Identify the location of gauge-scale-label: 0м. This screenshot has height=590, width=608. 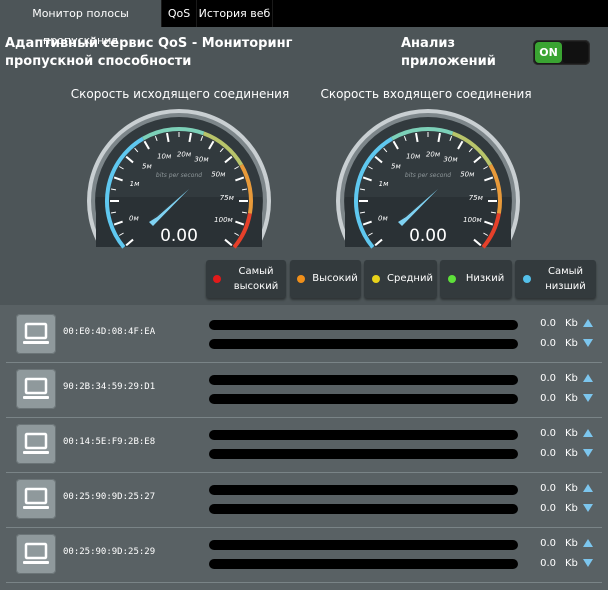
(134, 218).